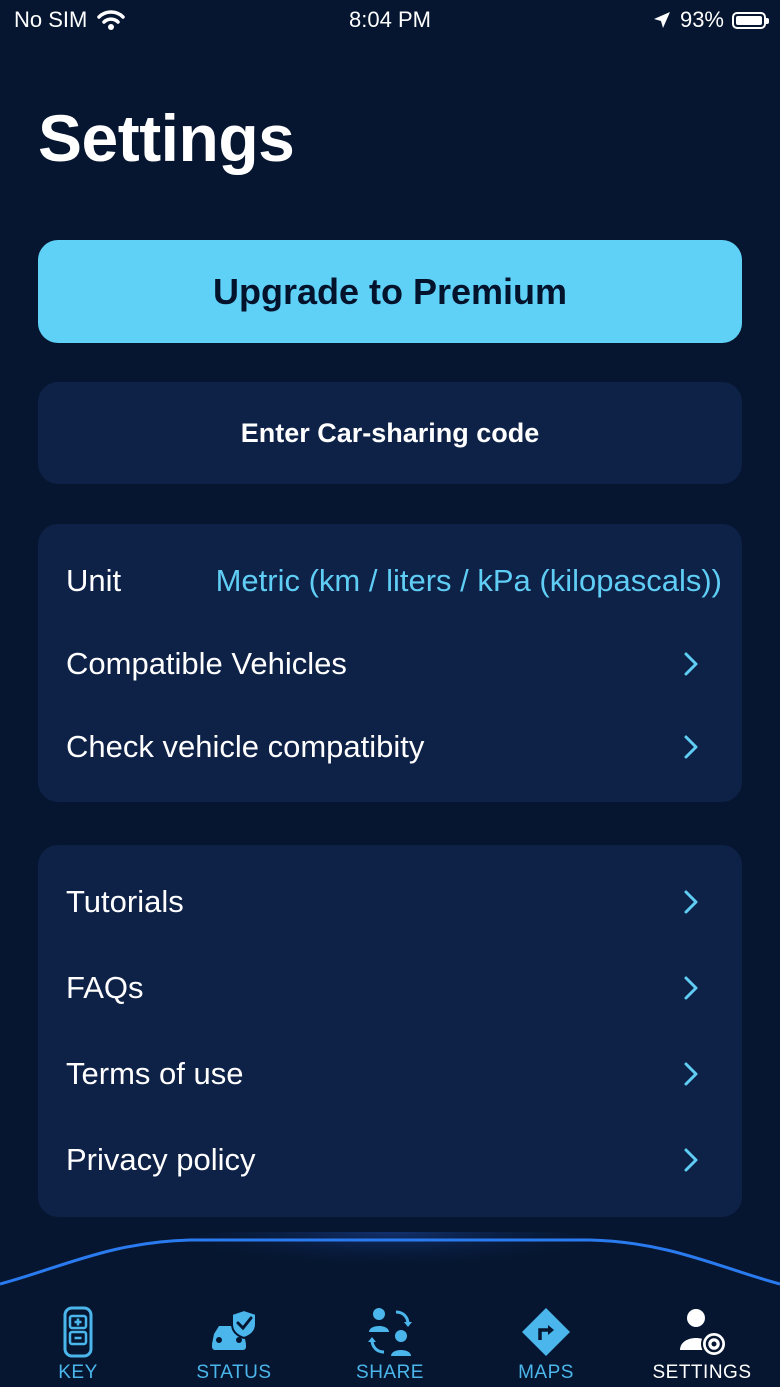 This screenshot has height=1387, width=780. I want to click on check-compatibility-label: Check vehicle compatibity, so click(245, 746).